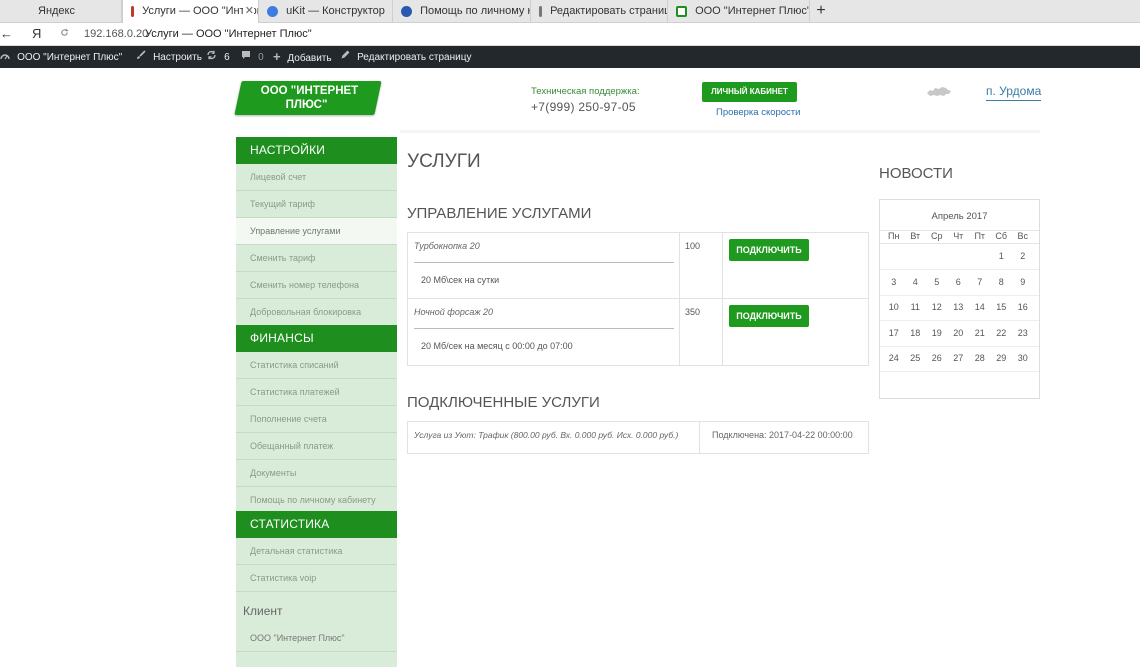 Image resolution: width=1140 pixels, height=667 pixels. What do you see at coordinates (1002, 256) in the screenshot?
I see `calendar-day: 1` at bounding box center [1002, 256].